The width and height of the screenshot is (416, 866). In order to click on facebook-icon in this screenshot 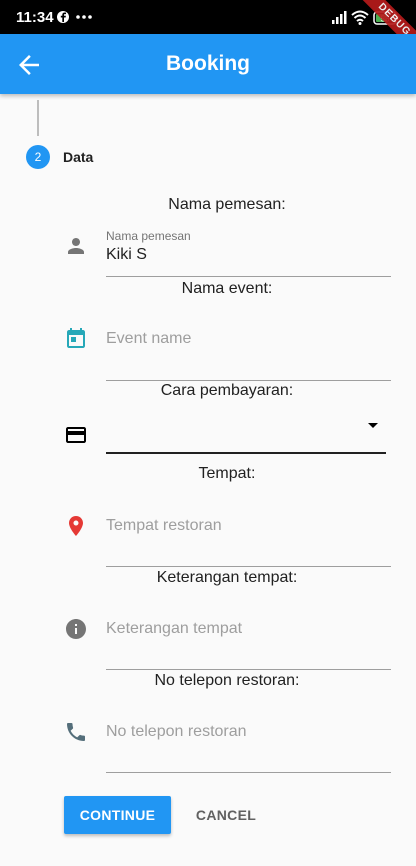, I will do `click(63, 17)`.